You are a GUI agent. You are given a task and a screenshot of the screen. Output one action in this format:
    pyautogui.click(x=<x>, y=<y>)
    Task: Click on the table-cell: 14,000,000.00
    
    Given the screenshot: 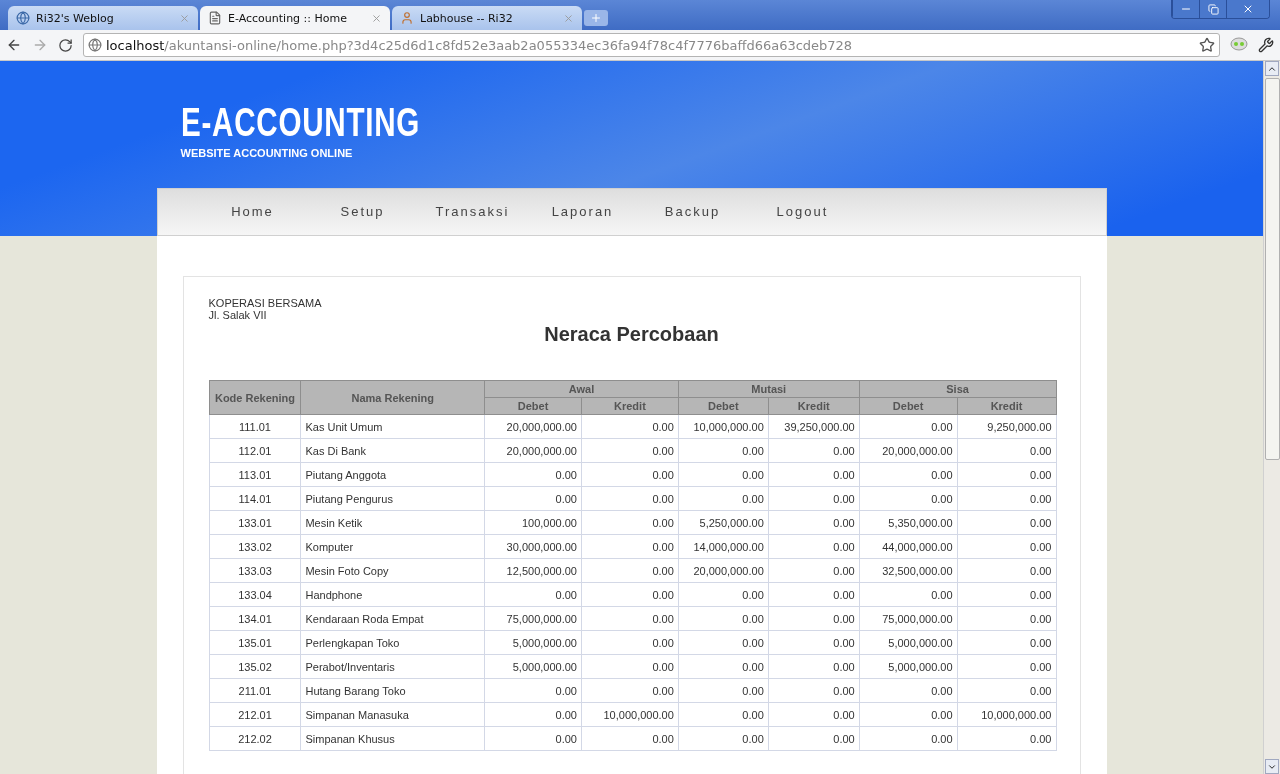 What is the action you would take?
    pyautogui.click(x=723, y=546)
    